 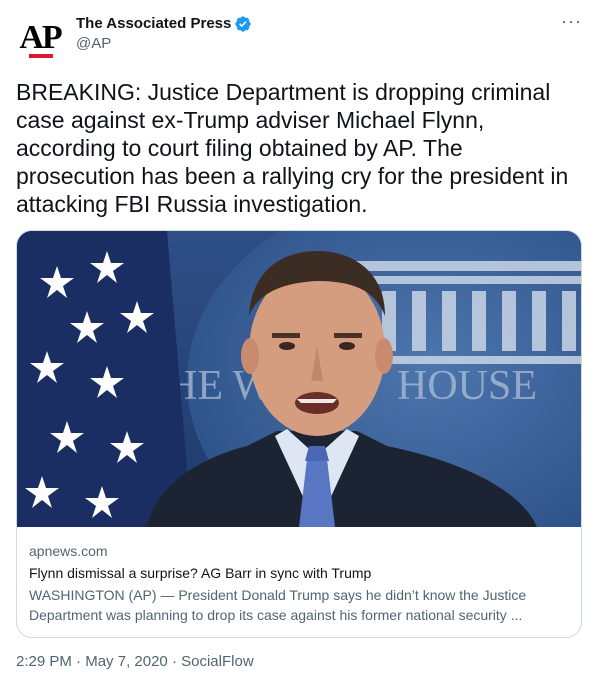 What do you see at coordinates (571, 21) in the screenshot?
I see `more-horizontal-icon: ···` at bounding box center [571, 21].